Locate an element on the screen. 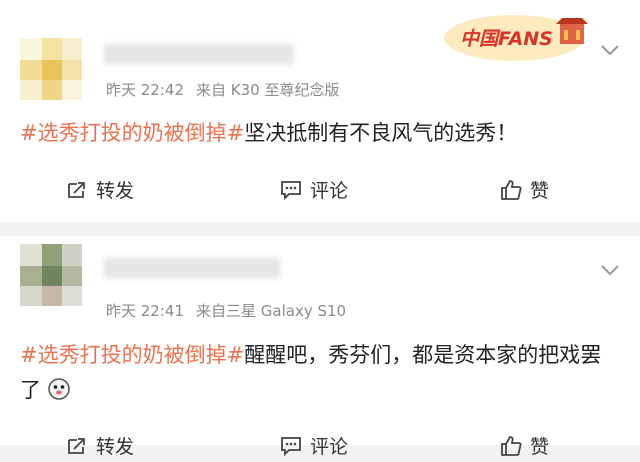 This screenshot has width=640, height=462. post-meta: 昨天 22:41 来自三星 Galaxy S10 is located at coordinates (232, 310).